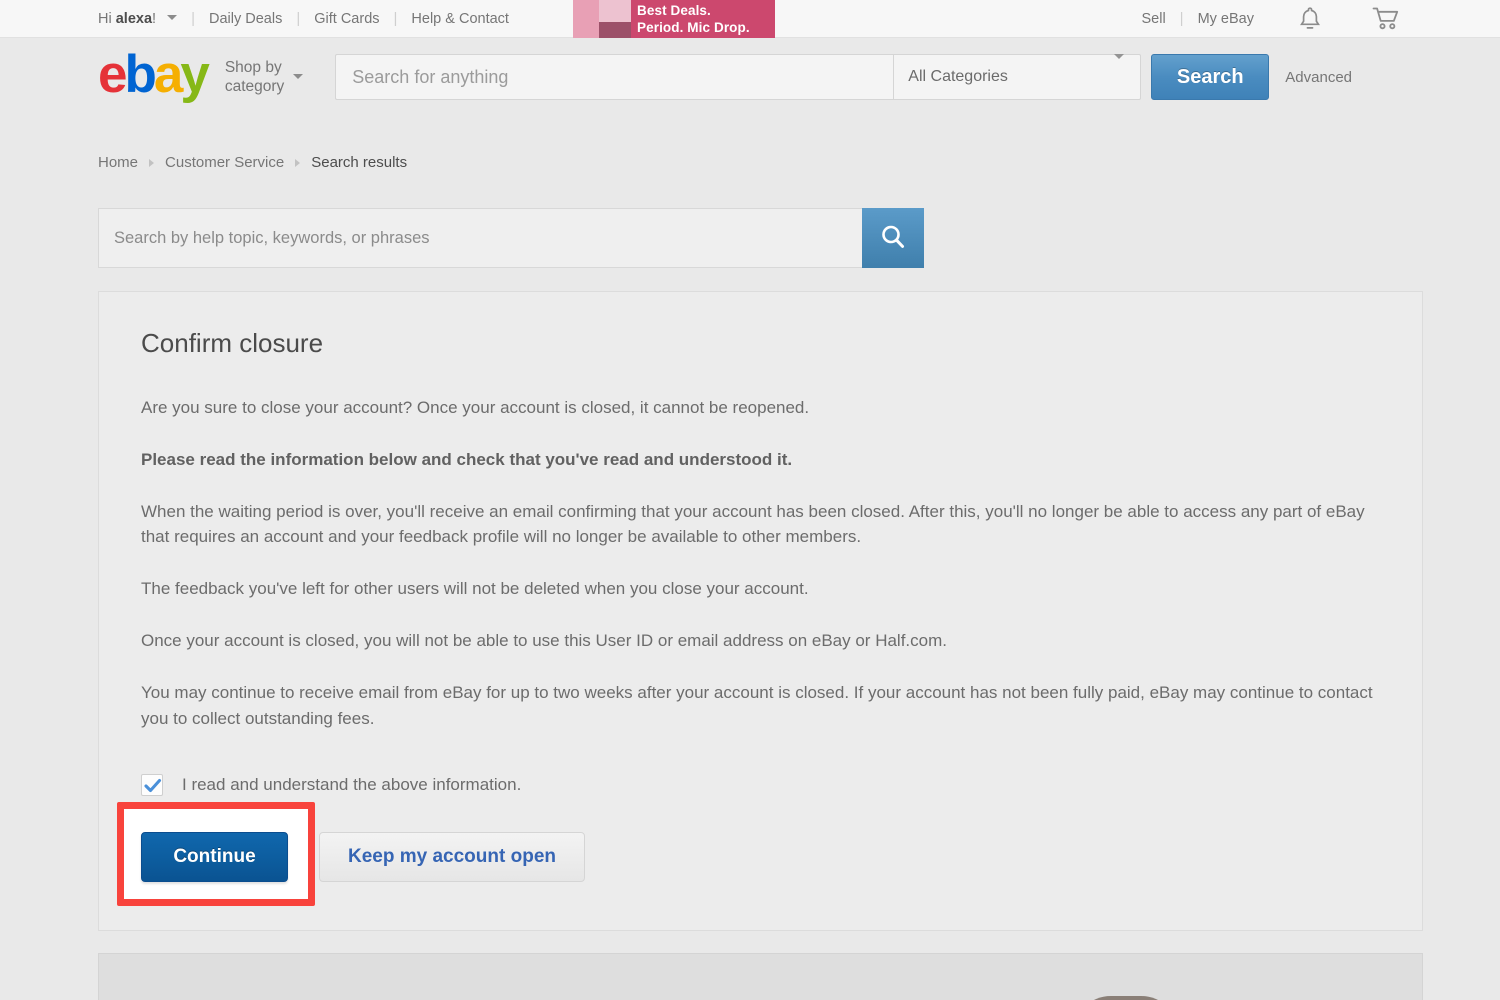 The height and width of the screenshot is (1000, 1500). Describe the element at coordinates (134, 18) in the screenshot. I see `greeting-username: alexa` at that location.